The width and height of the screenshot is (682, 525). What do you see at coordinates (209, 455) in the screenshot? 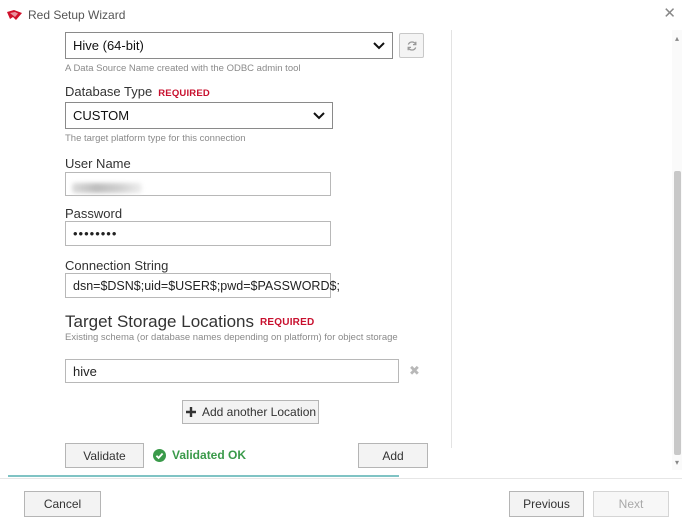
I see `validation-status-text: Validated OK` at bounding box center [209, 455].